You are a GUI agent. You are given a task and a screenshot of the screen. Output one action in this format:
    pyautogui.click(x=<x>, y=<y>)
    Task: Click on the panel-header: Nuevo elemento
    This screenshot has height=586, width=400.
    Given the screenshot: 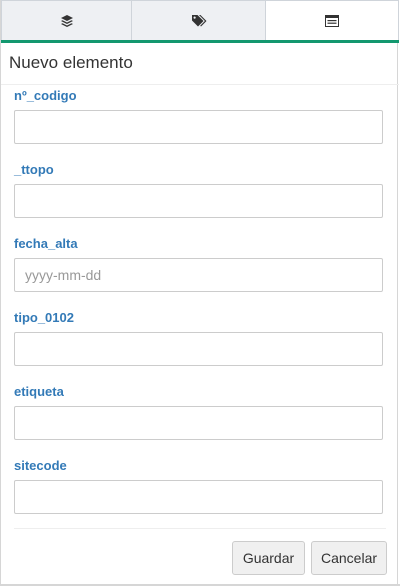 What is the action you would take?
    pyautogui.click(x=200, y=64)
    